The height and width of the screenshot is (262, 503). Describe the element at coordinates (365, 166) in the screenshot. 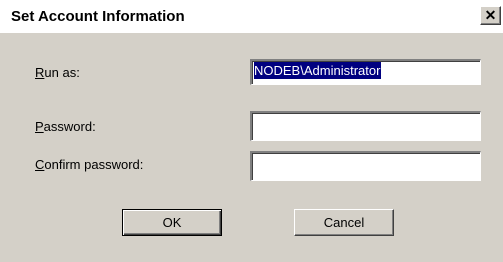

I see `confirm-password-field` at that location.